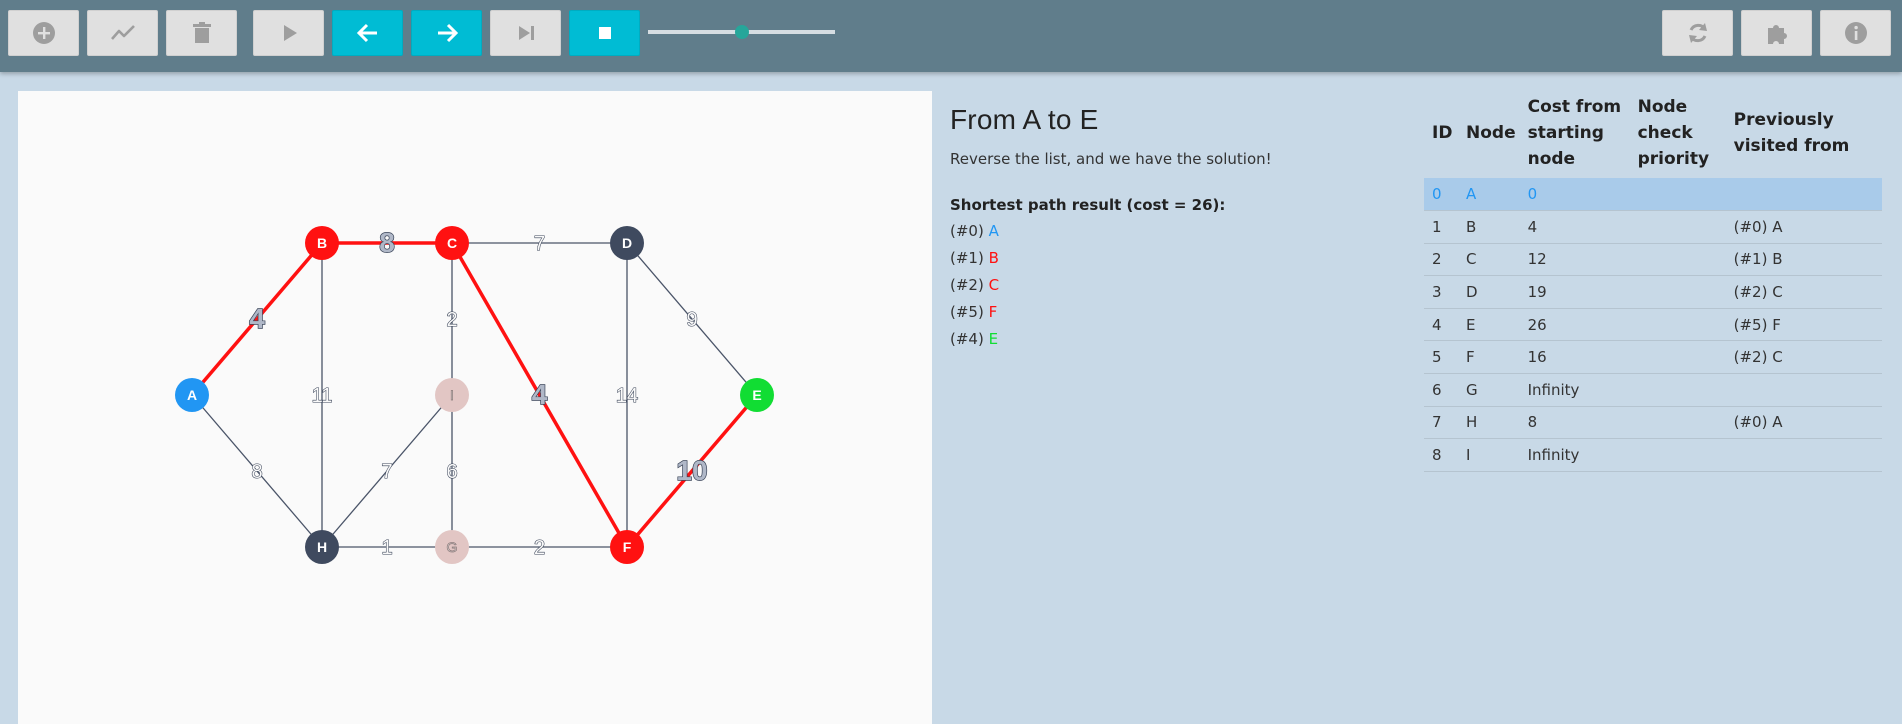 The height and width of the screenshot is (724, 1902). I want to click on node-label-I: I, so click(452, 395).